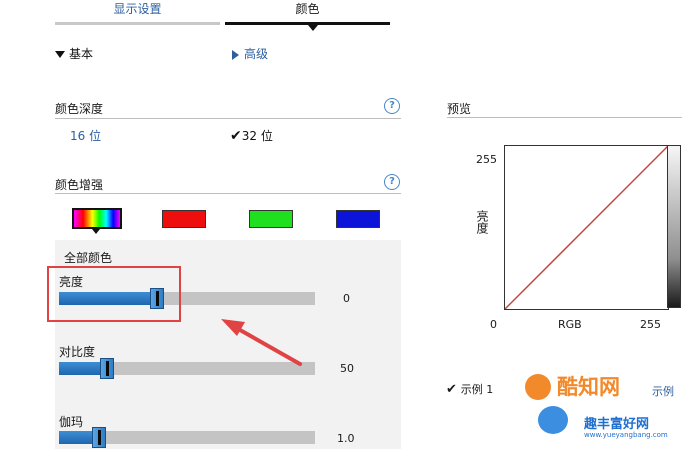  I want to click on watermark-brand: 酷知网, so click(588, 387).